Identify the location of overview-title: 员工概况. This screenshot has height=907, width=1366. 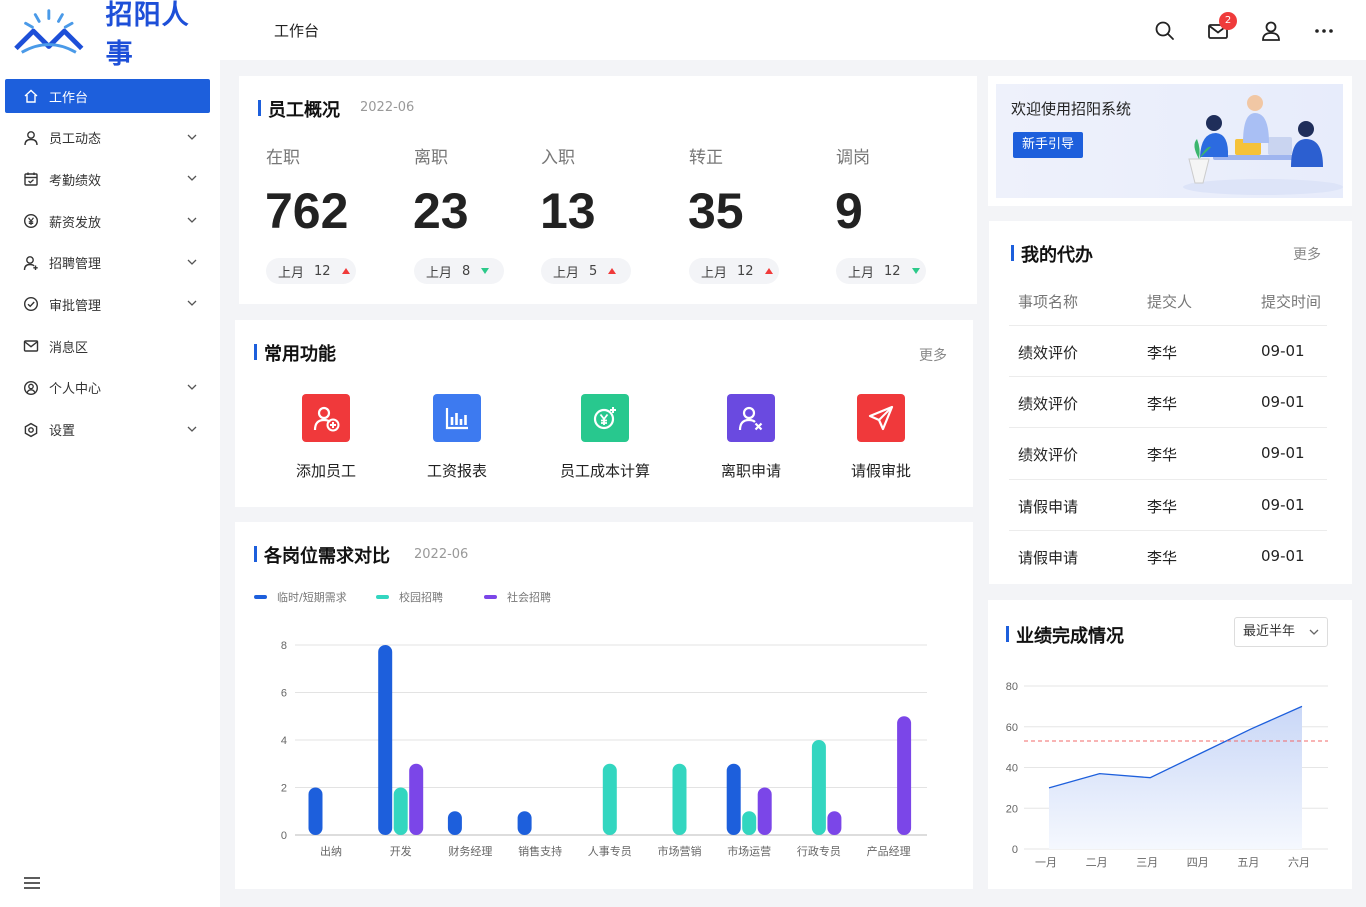
(299, 109).